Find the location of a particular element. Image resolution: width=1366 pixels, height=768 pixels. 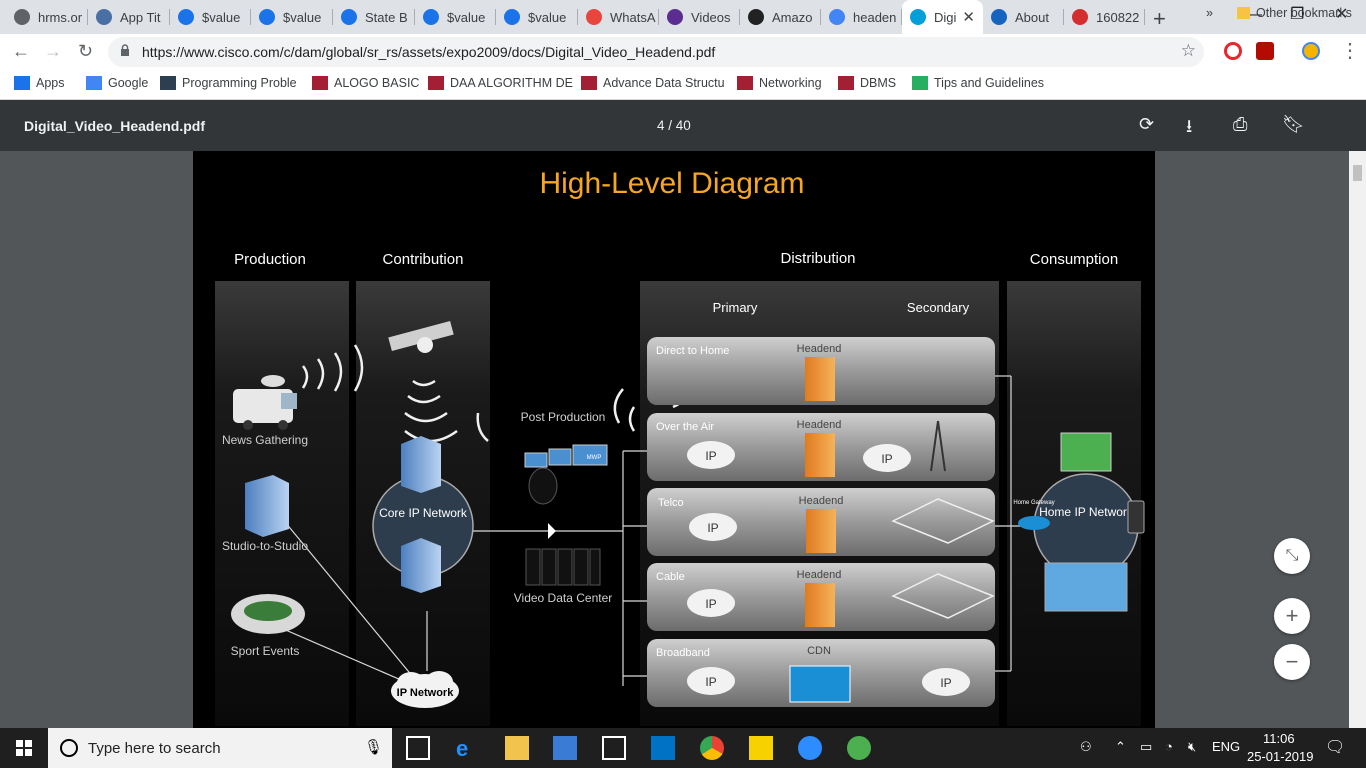

label-home-ip-network: Home IP Network is located at coordinates (1086, 512).